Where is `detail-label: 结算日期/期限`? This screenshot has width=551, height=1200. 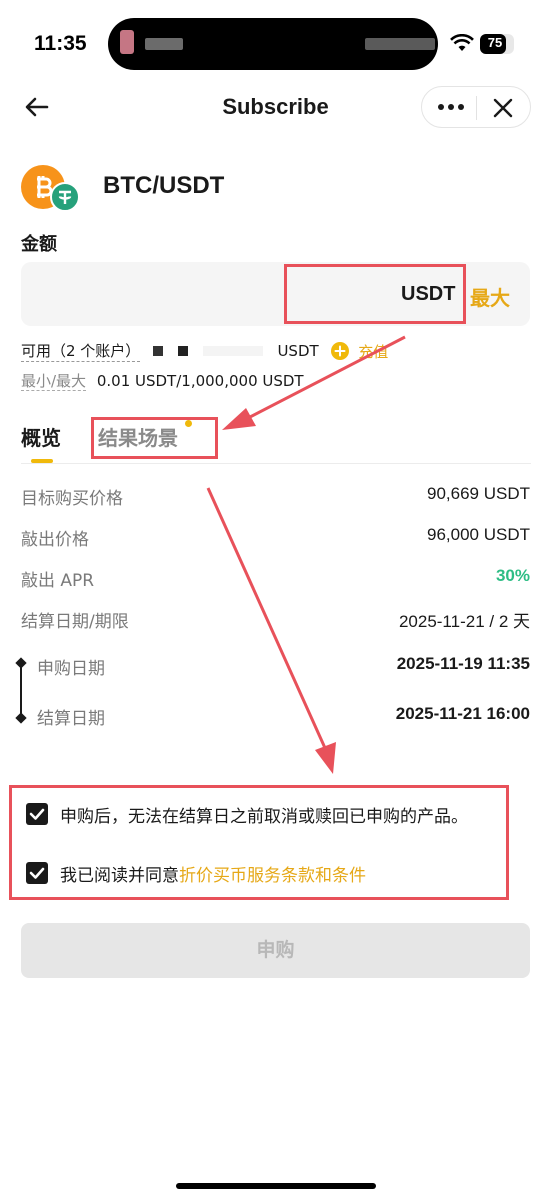 detail-label: 结算日期/期限 is located at coordinates (75, 622).